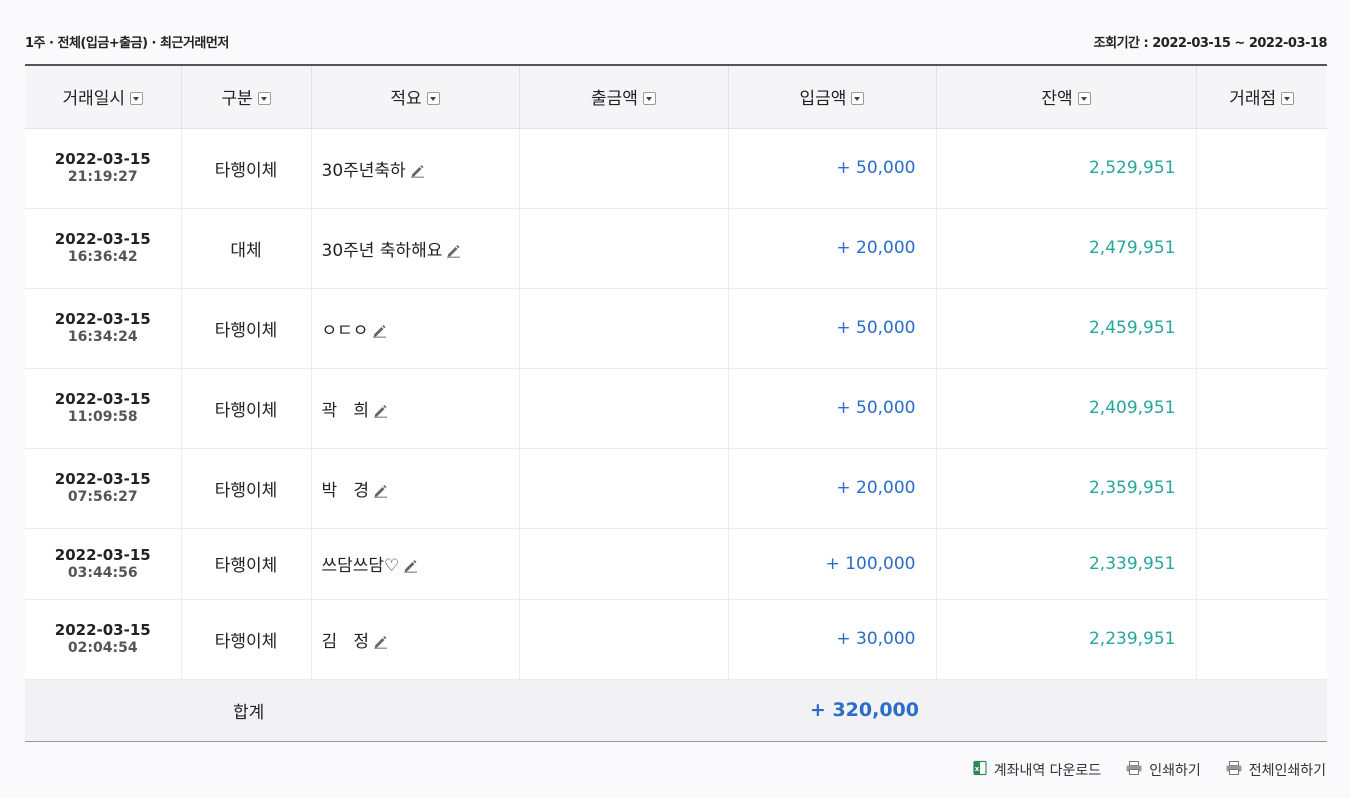 This screenshot has height=798, width=1350. What do you see at coordinates (623, 710) in the screenshot?
I see `total-amount: + 320,000` at bounding box center [623, 710].